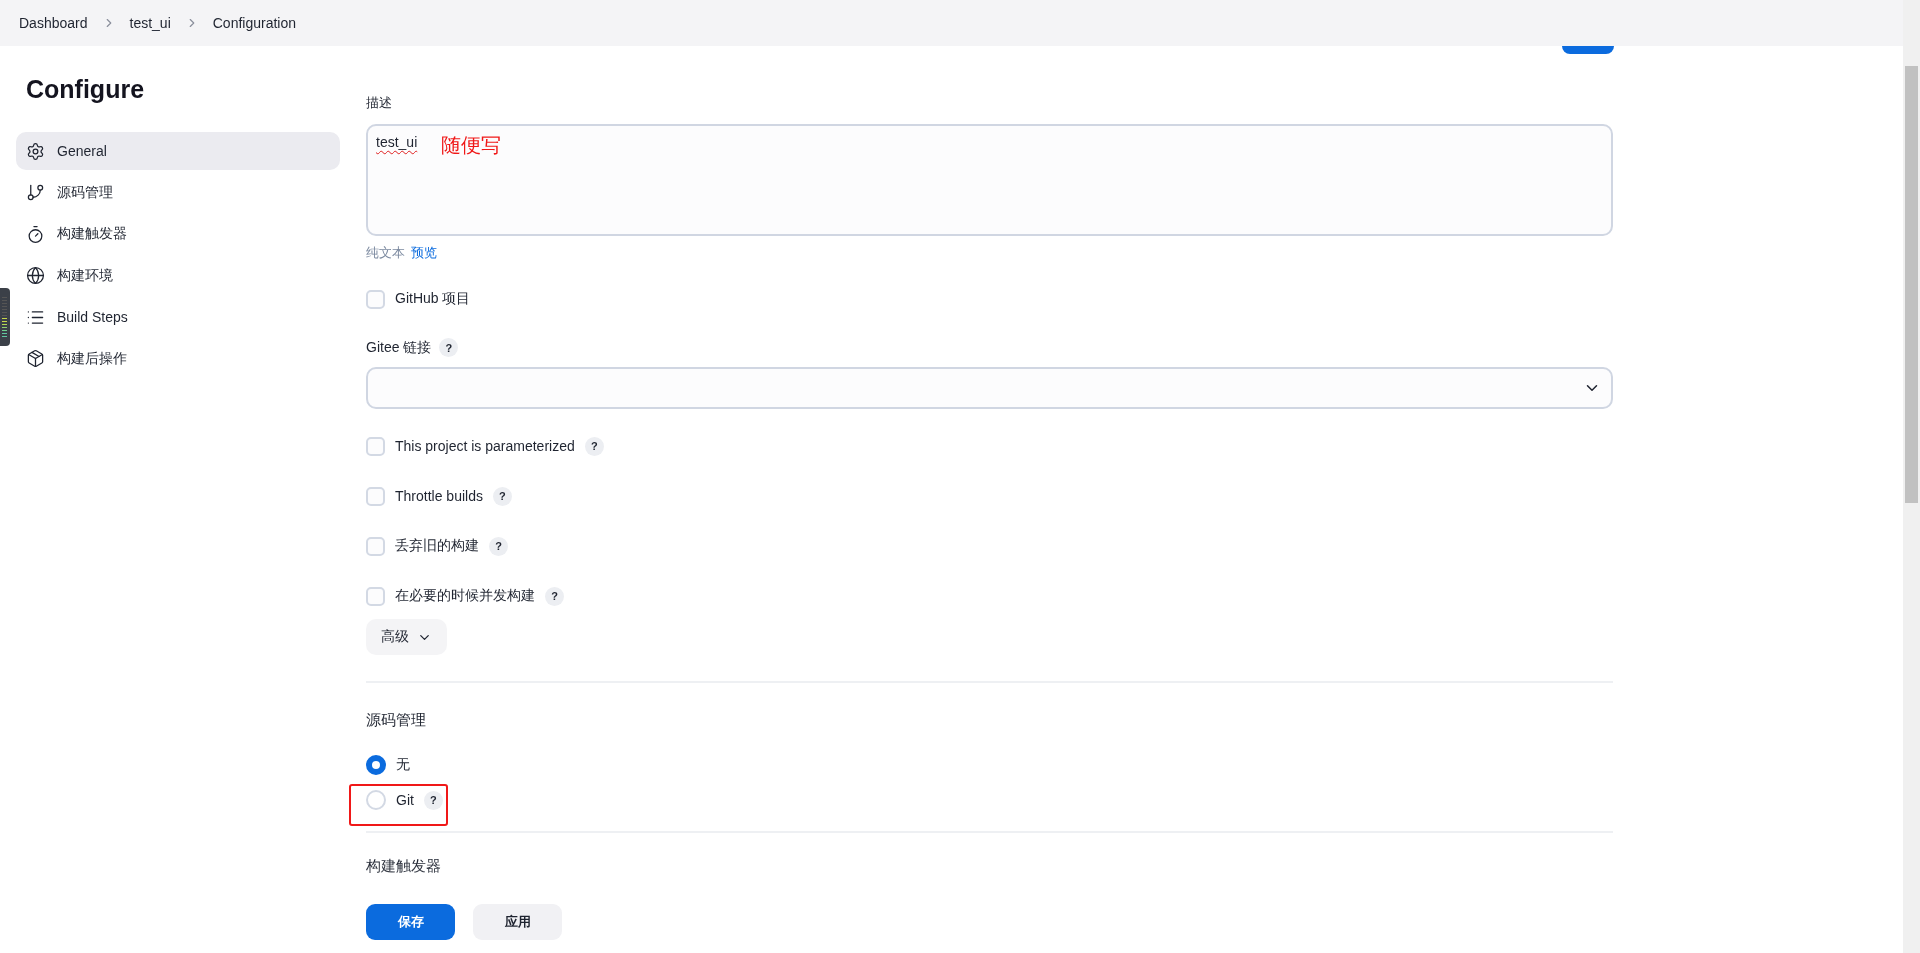 This screenshot has height=953, width=1920. I want to click on save-button: 保存, so click(410, 922).